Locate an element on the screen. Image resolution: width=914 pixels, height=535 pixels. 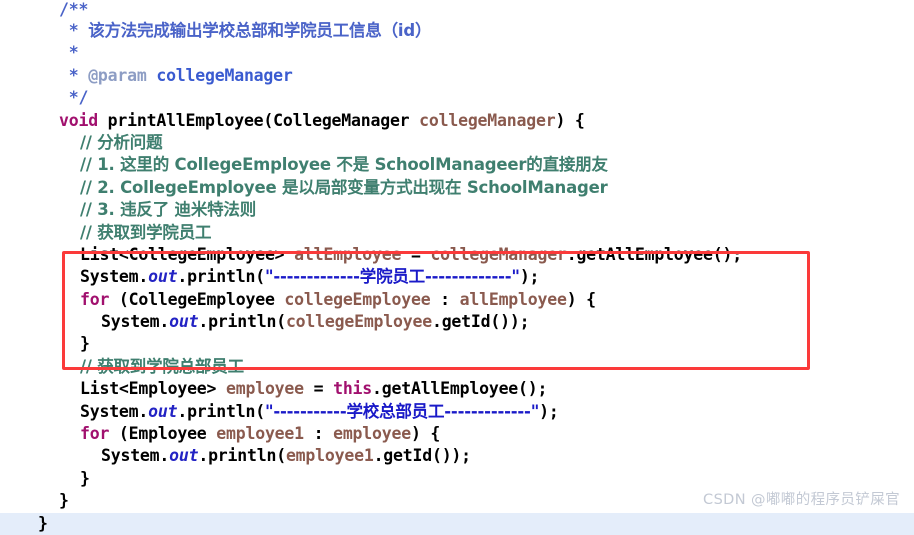
code-token-doctag: @param is located at coordinates (117, 75).